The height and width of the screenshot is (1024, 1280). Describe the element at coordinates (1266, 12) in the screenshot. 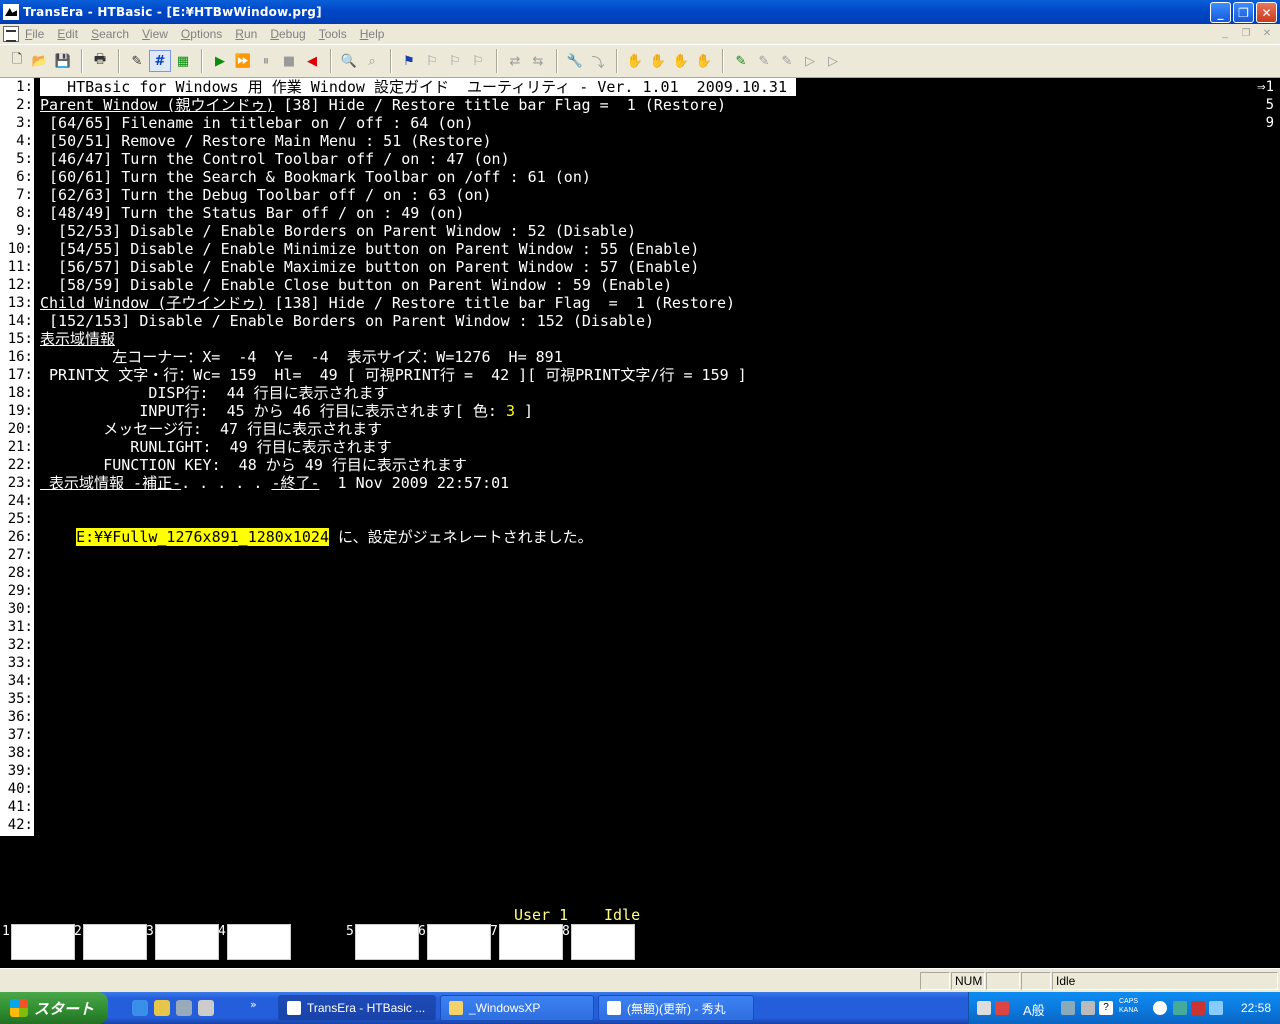

I see `close-button: ✕` at that location.